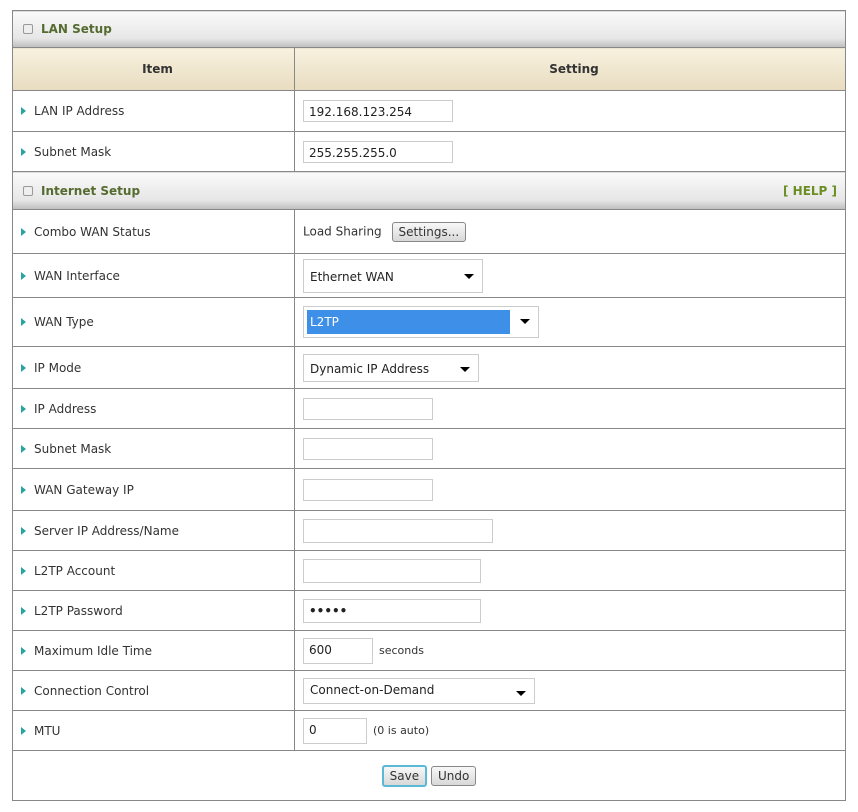 This screenshot has width=858, height=812. Describe the element at coordinates (58, 367) in the screenshot. I see `label: IP Mode` at that location.